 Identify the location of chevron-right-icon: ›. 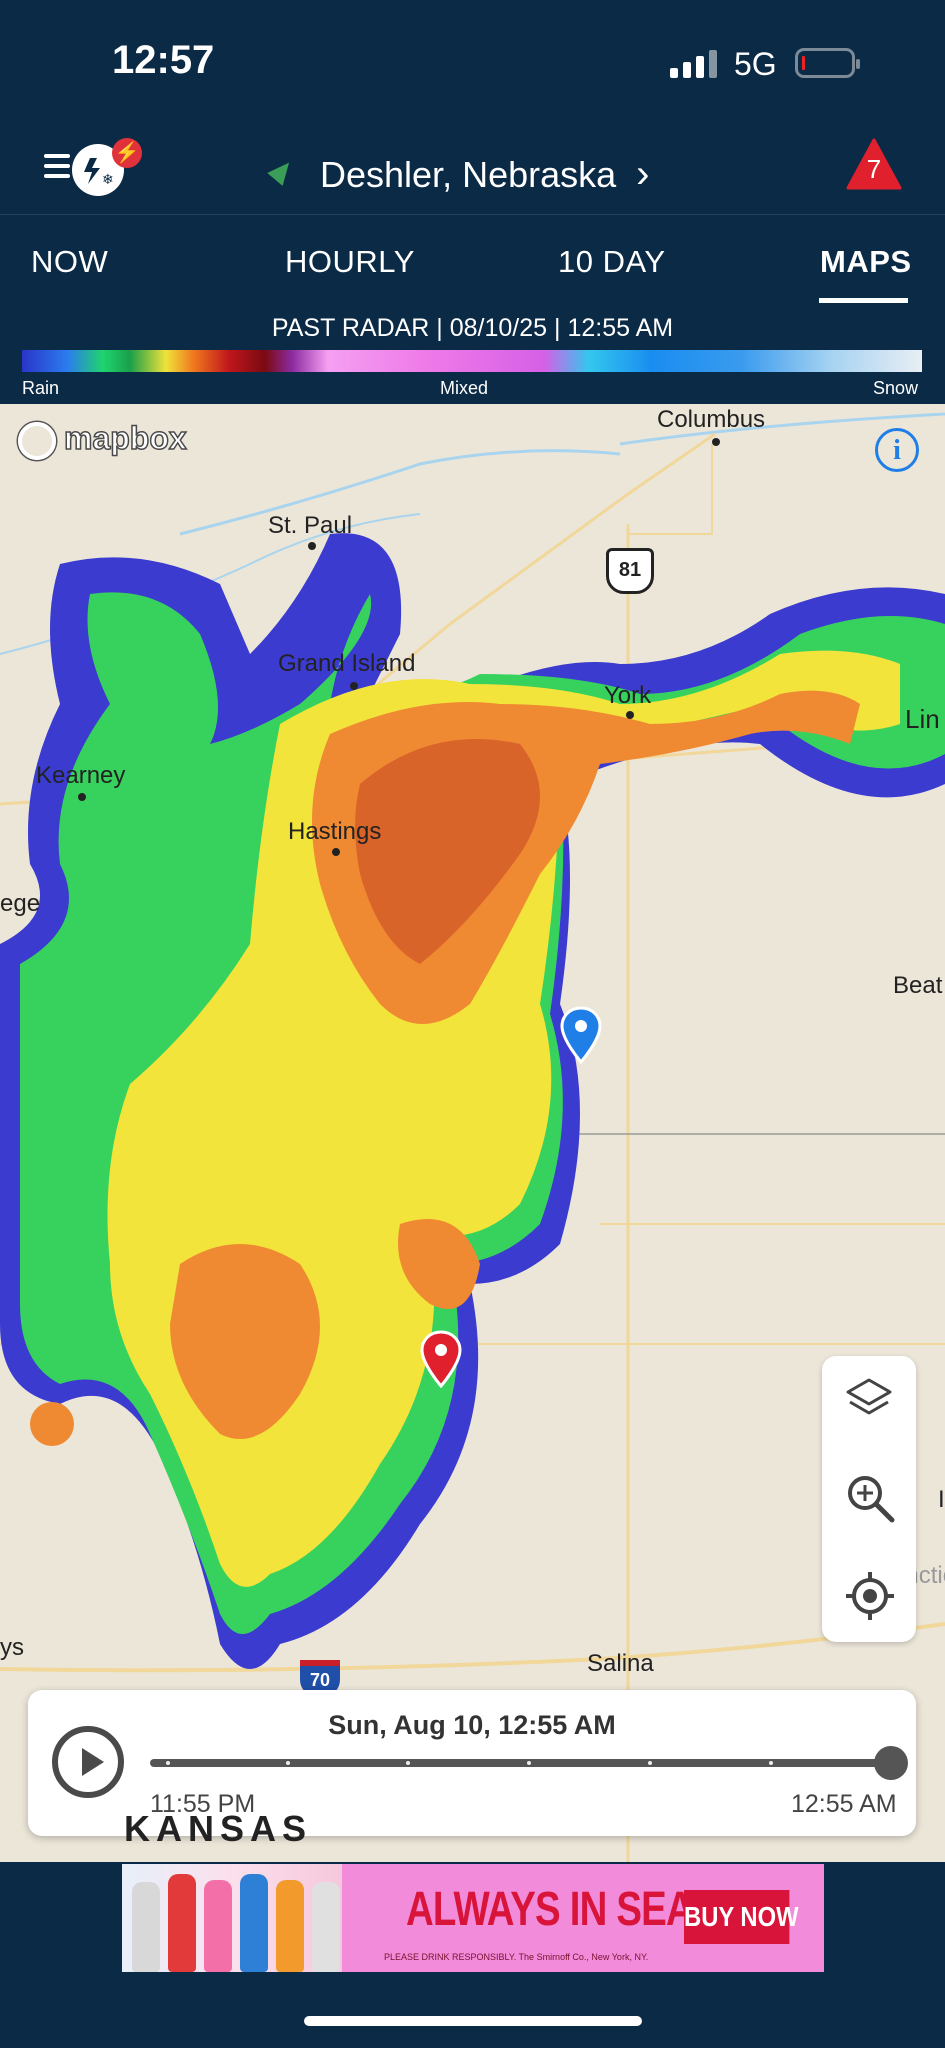
(643, 174).